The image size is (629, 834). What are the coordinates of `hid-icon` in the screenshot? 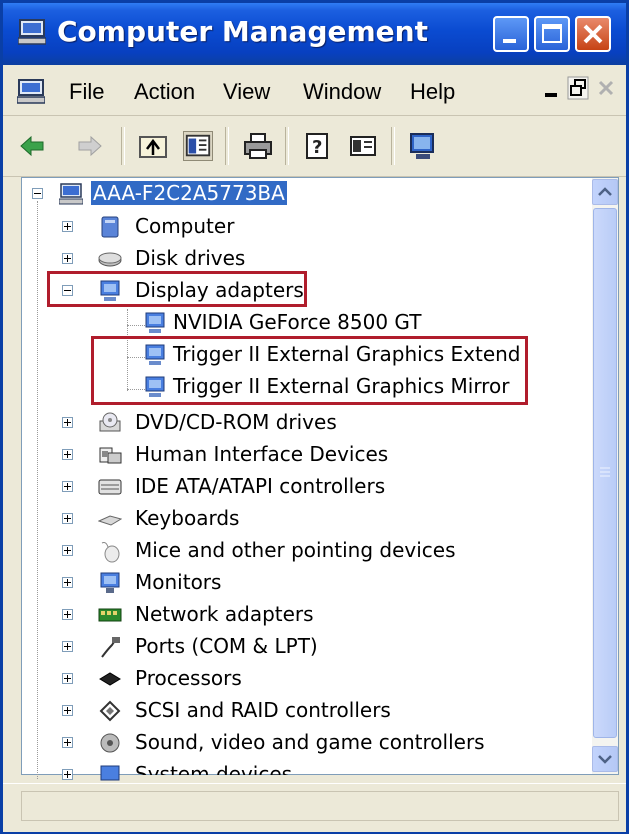 It's located at (110, 455).